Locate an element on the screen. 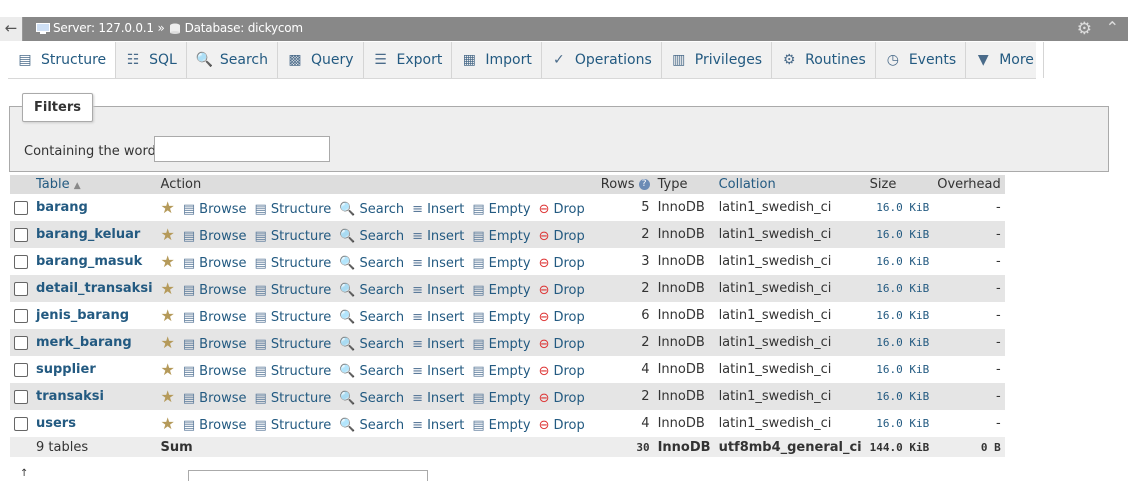 The height and width of the screenshot is (481, 1128). bulk-action-select is located at coordinates (308, 475).